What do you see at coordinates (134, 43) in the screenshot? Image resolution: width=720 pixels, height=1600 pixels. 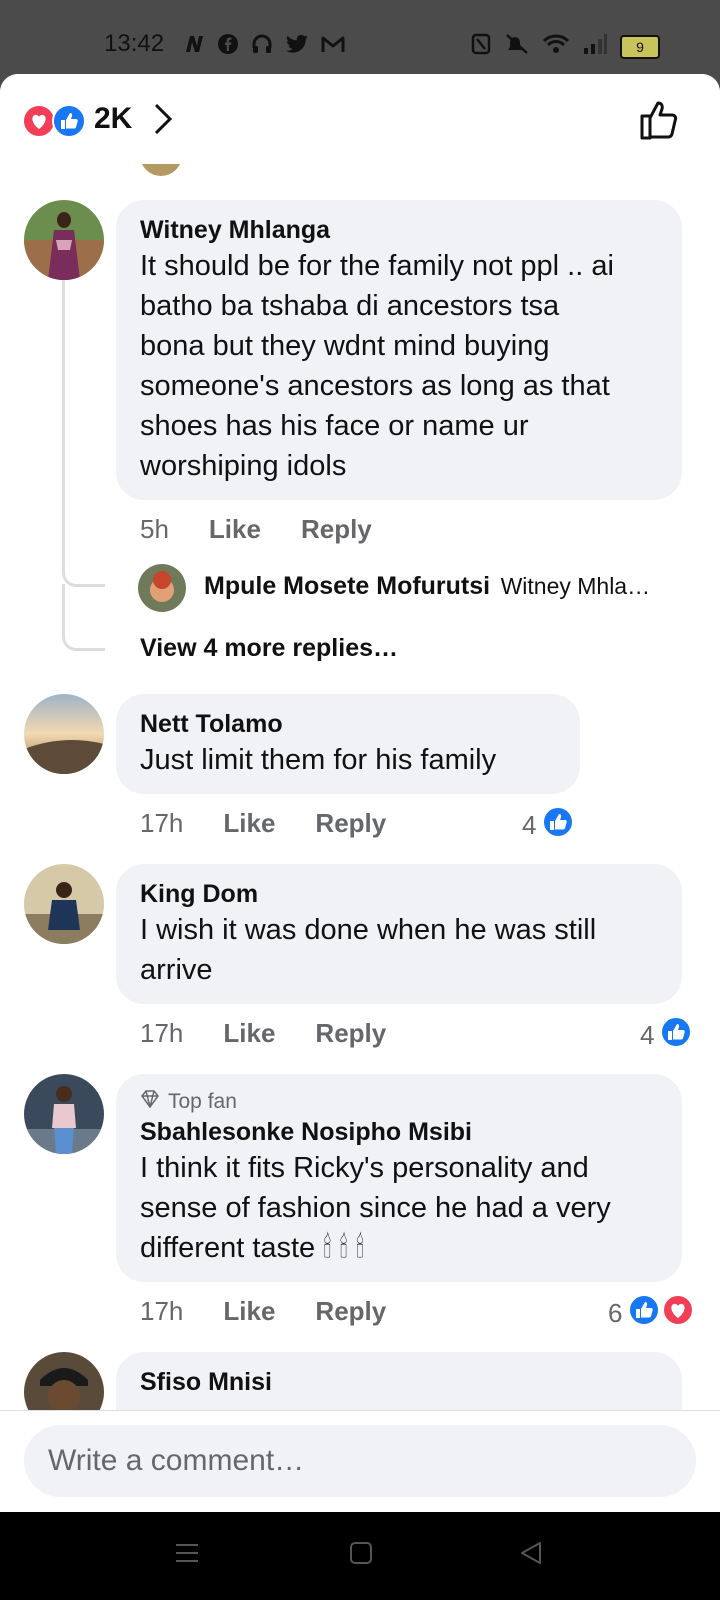 I see `status-time: 13:42` at bounding box center [134, 43].